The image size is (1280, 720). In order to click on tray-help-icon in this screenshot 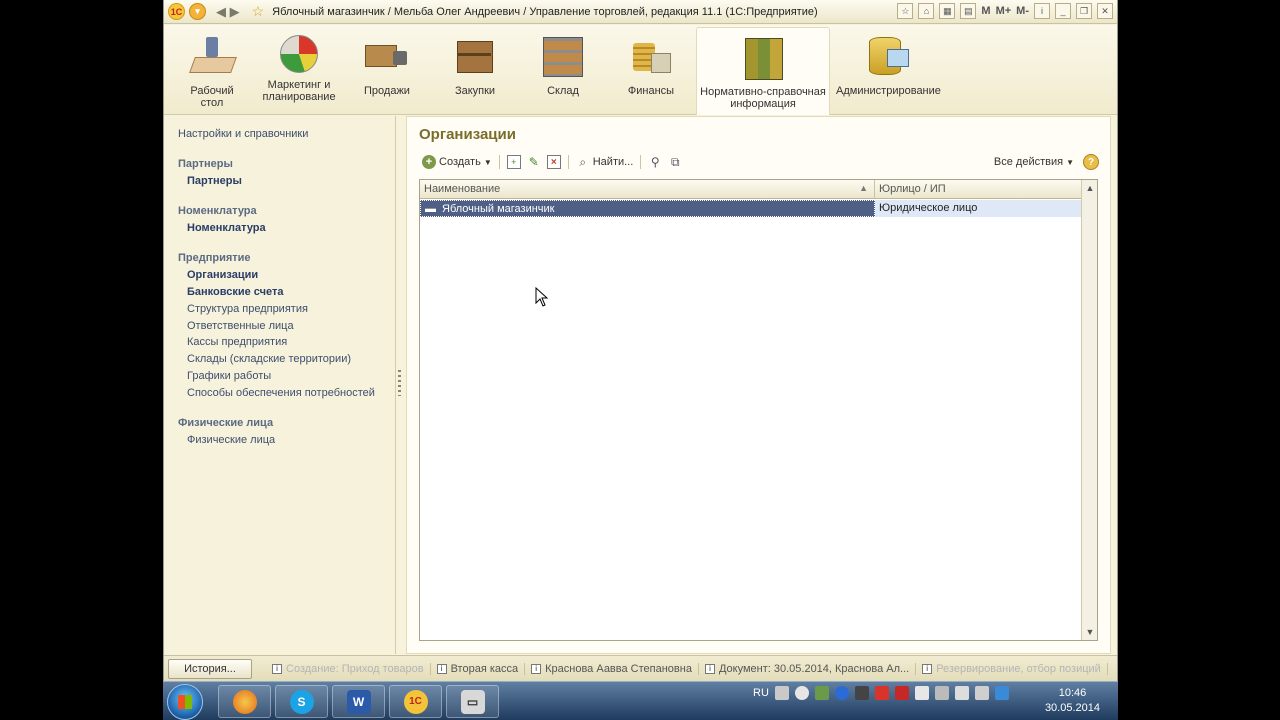, I will do `click(1001, 693)`.